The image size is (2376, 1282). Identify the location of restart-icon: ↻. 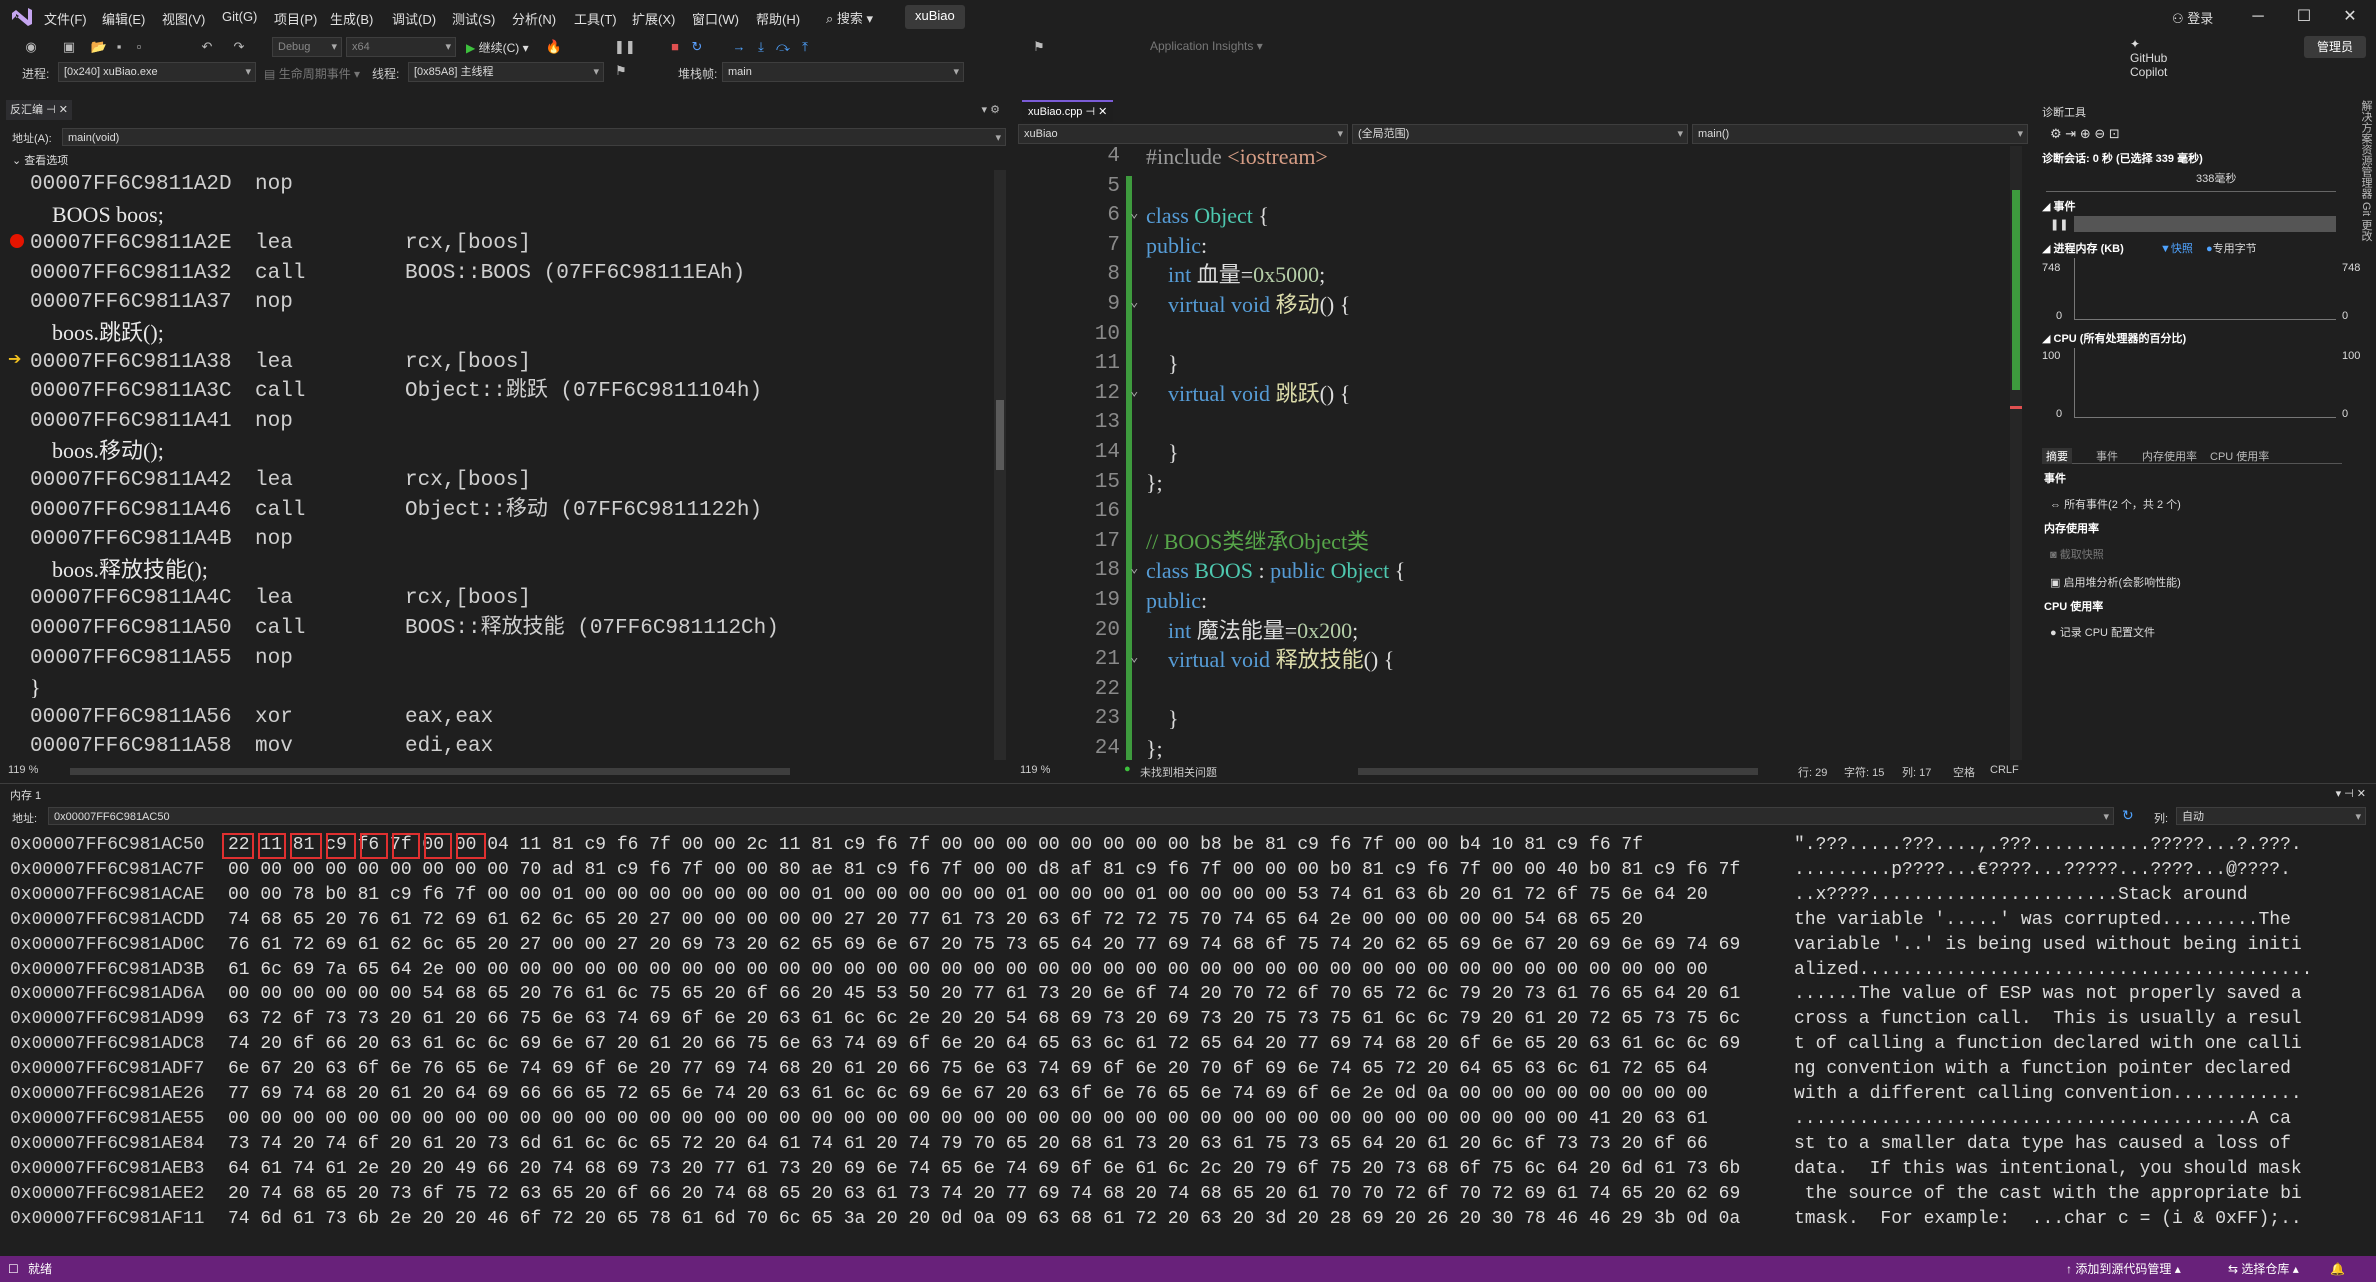
(697, 47).